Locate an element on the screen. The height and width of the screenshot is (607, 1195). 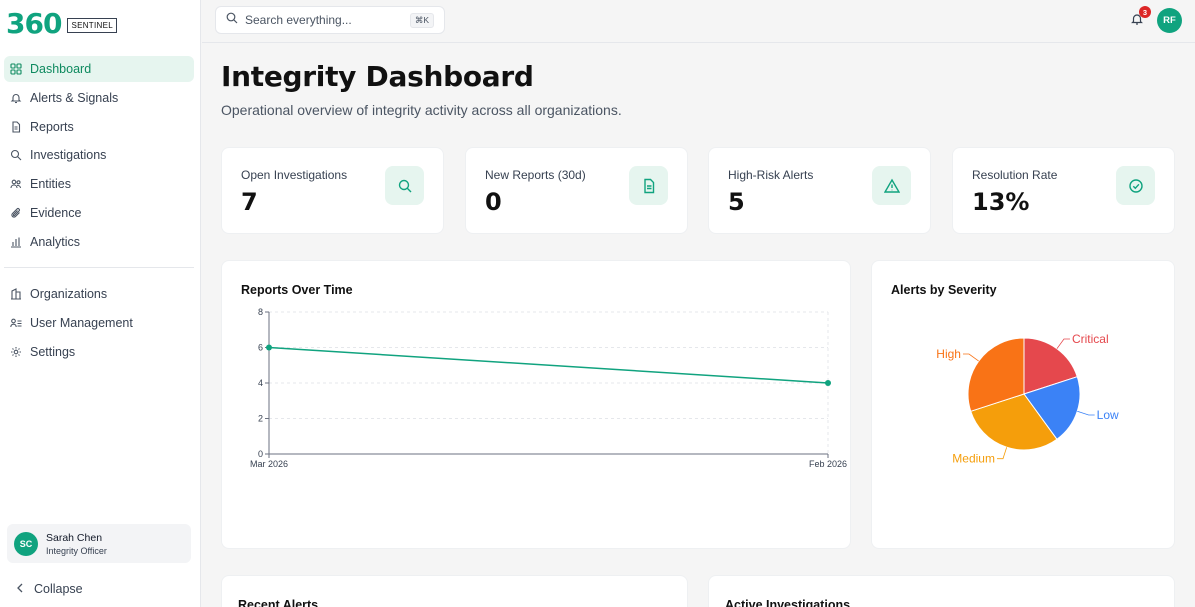
alerts-by-severity-panel: Alerts by Severity Critical Low Medium High is located at coordinates (1023, 404).